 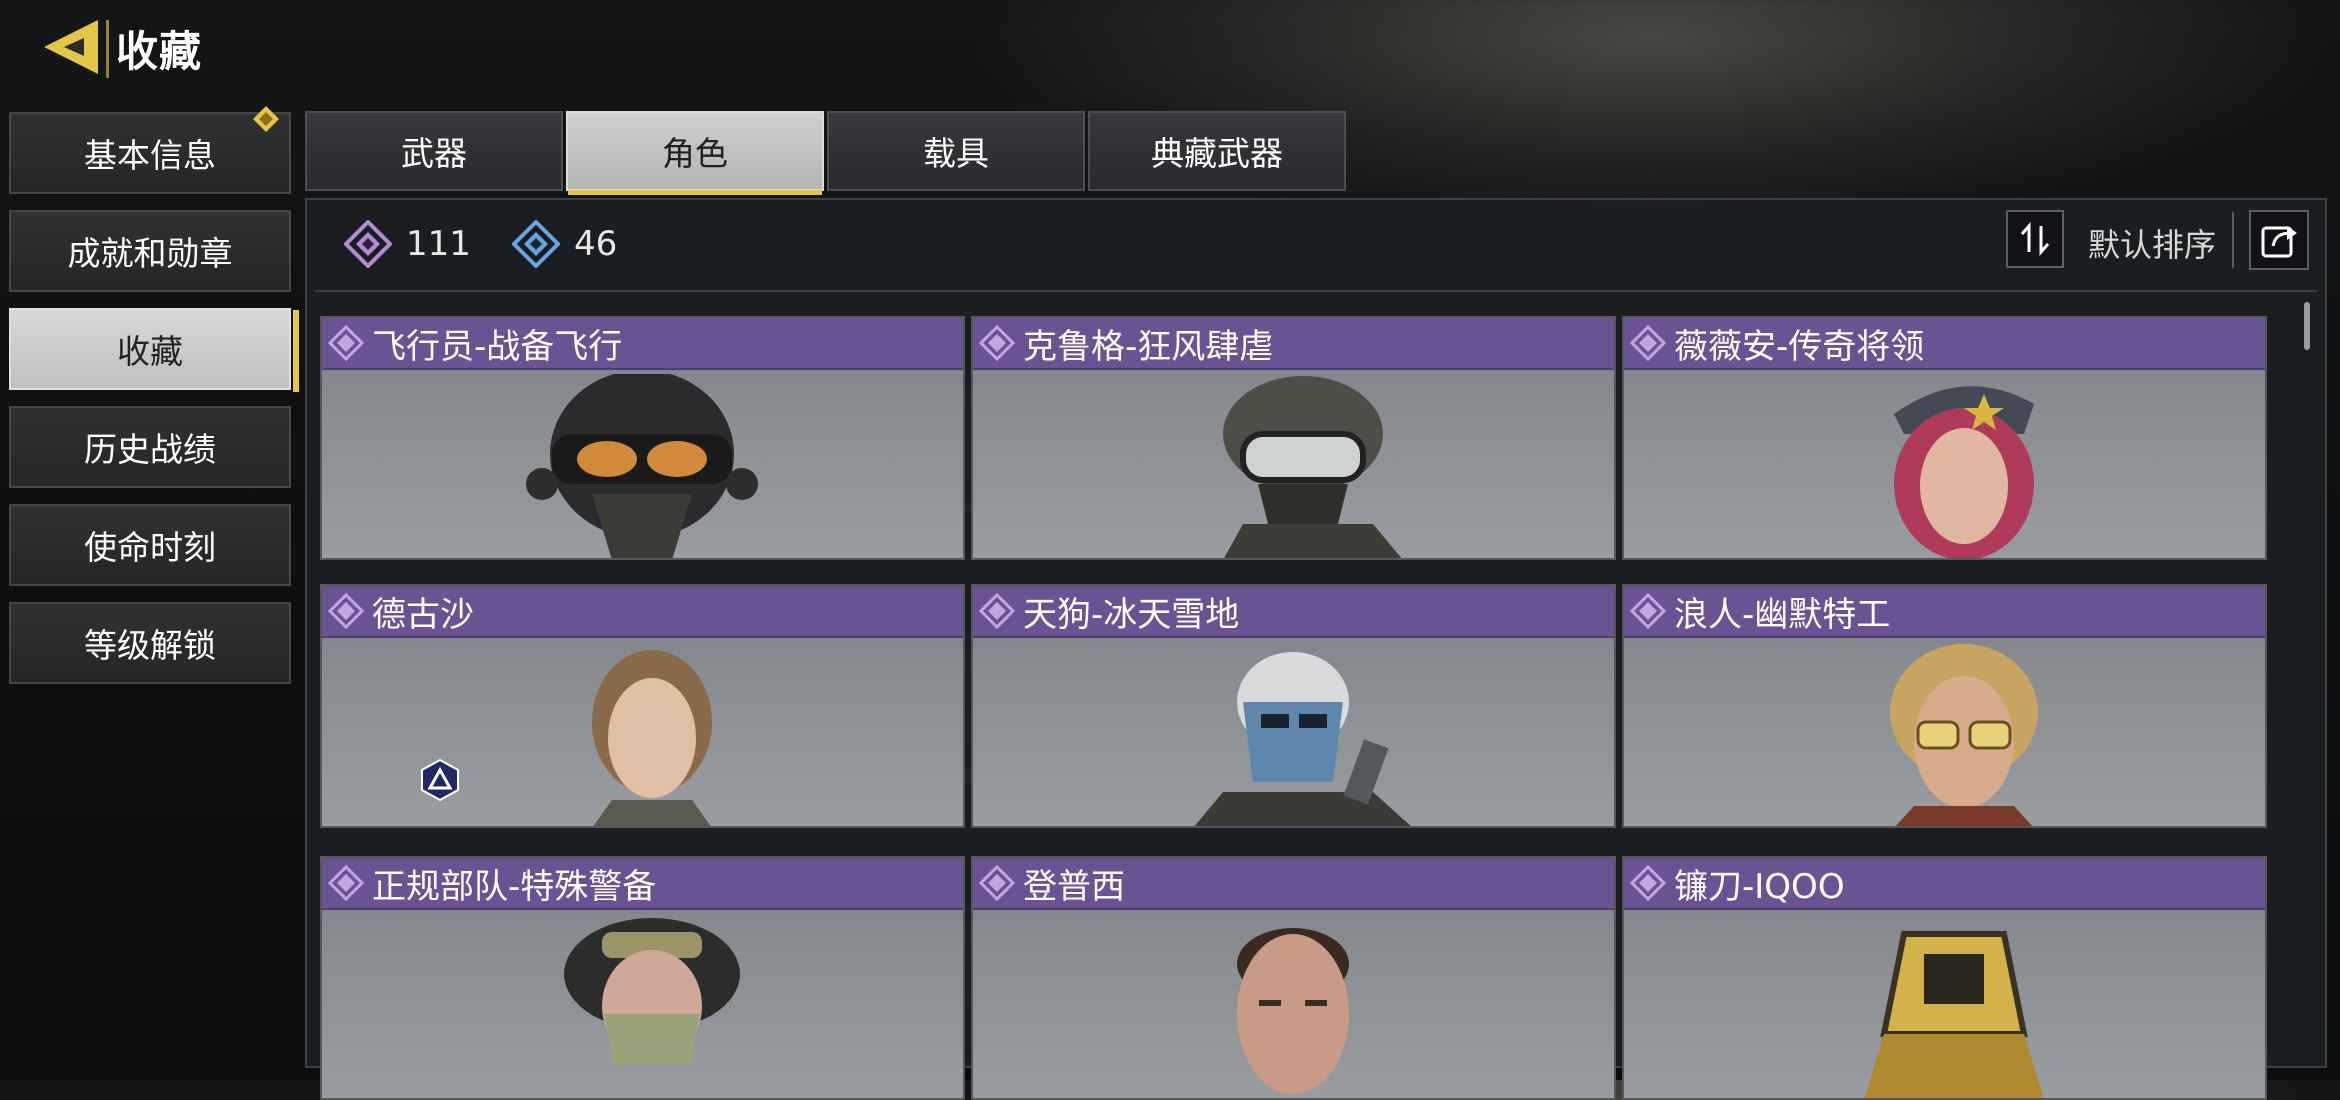 I want to click on sidebar-item-label: 基本信息, so click(x=150, y=155).